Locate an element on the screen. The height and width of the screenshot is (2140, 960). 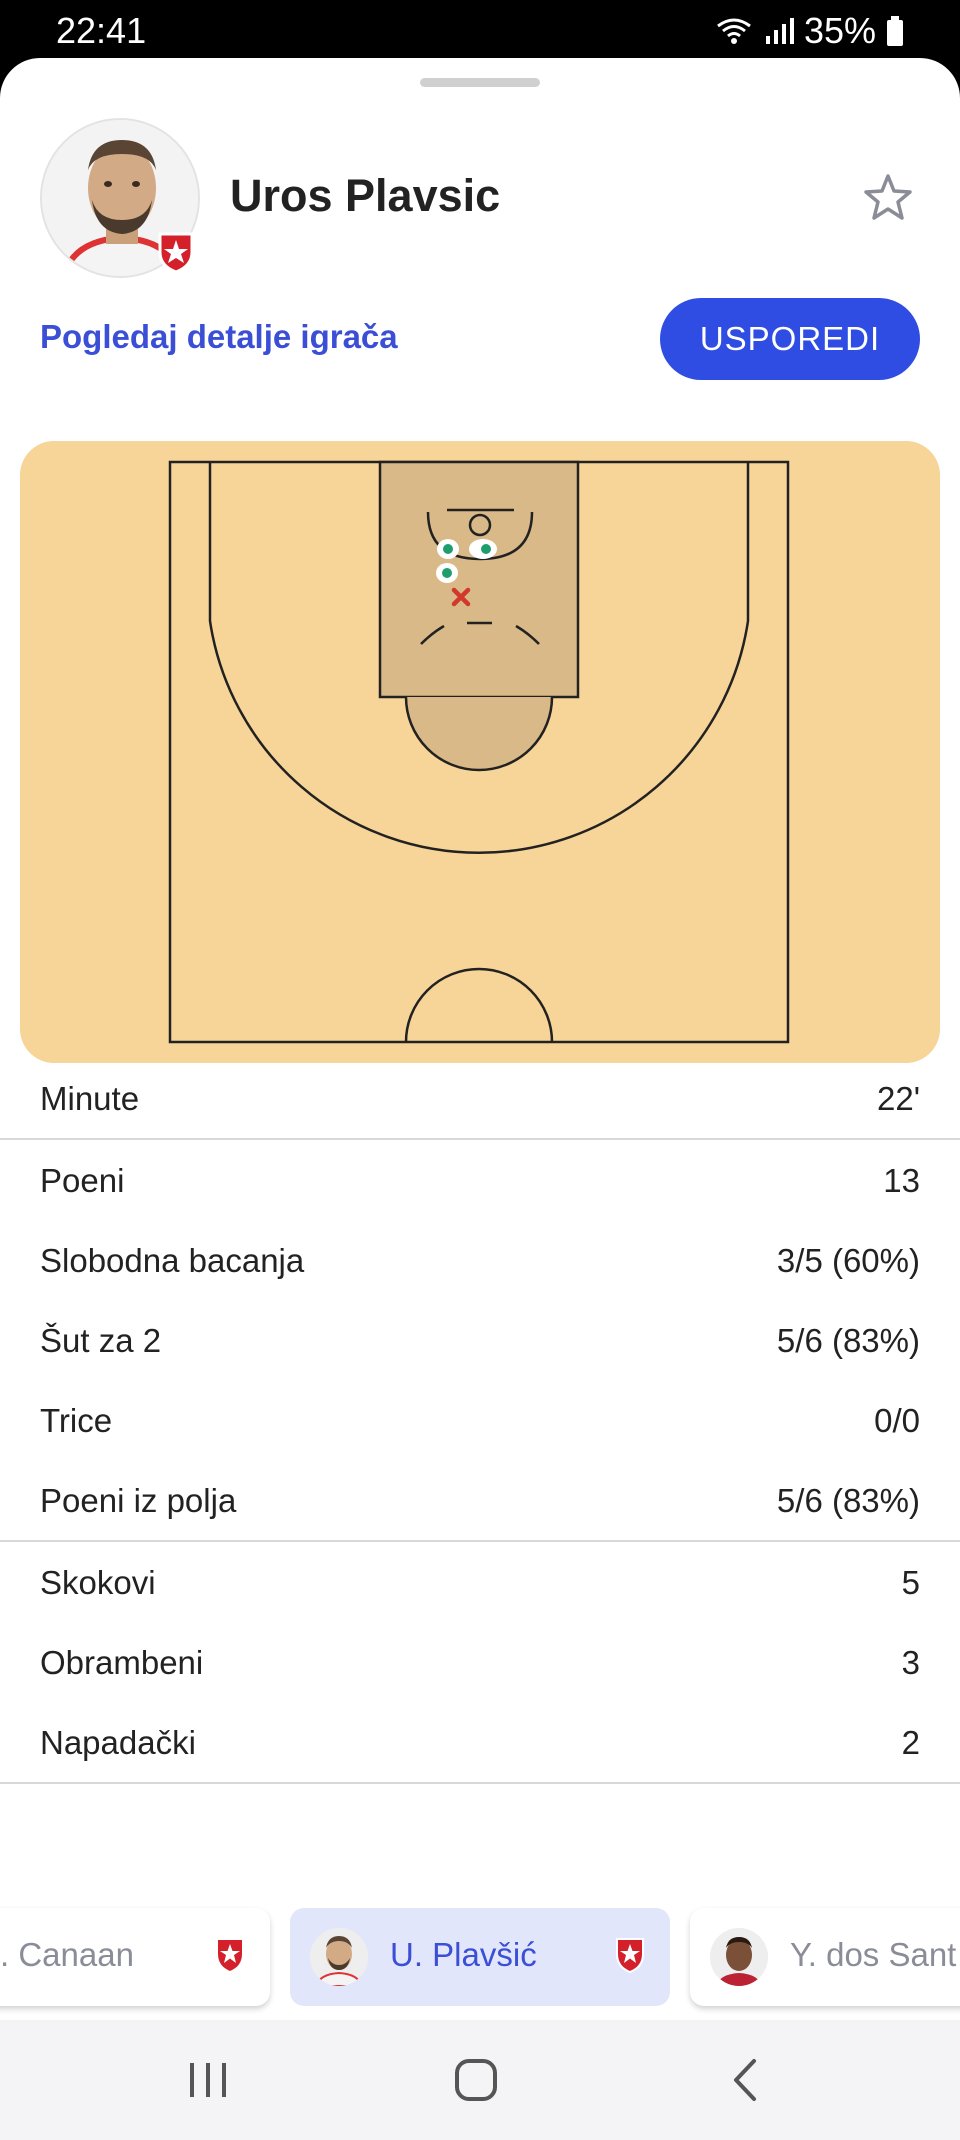
star-outline-icon is located at coordinates (888, 198).